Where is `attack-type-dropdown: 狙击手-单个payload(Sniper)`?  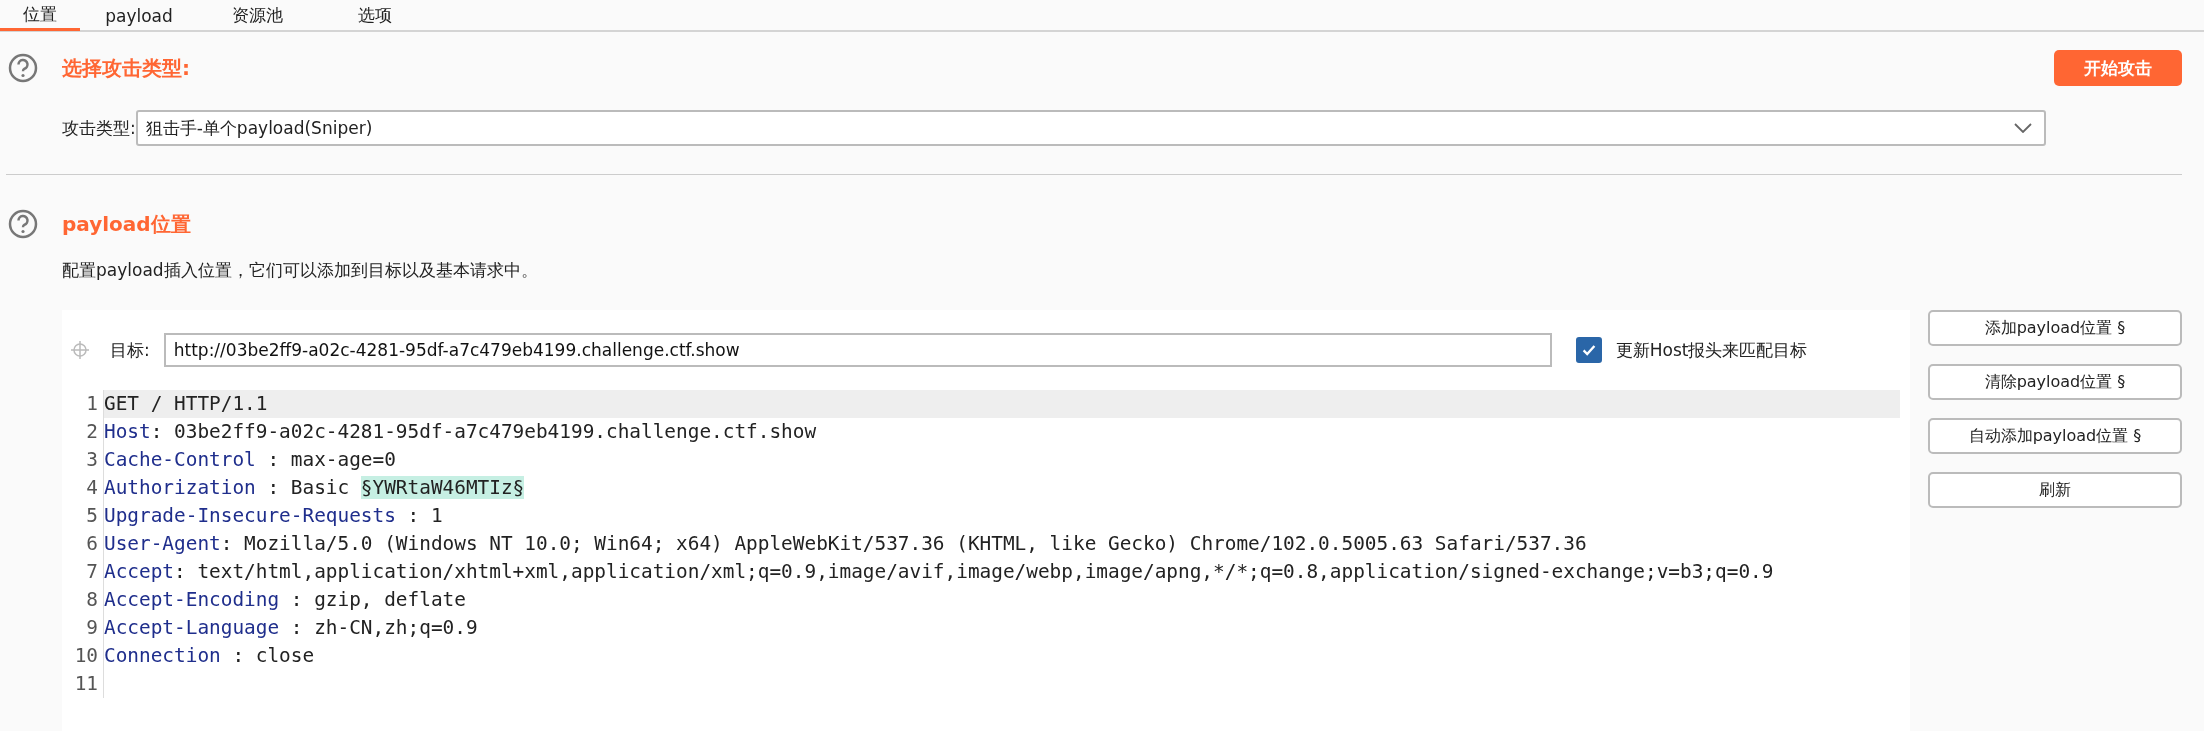 attack-type-dropdown: 狙击手-单个payload(Sniper) is located at coordinates (1090, 128).